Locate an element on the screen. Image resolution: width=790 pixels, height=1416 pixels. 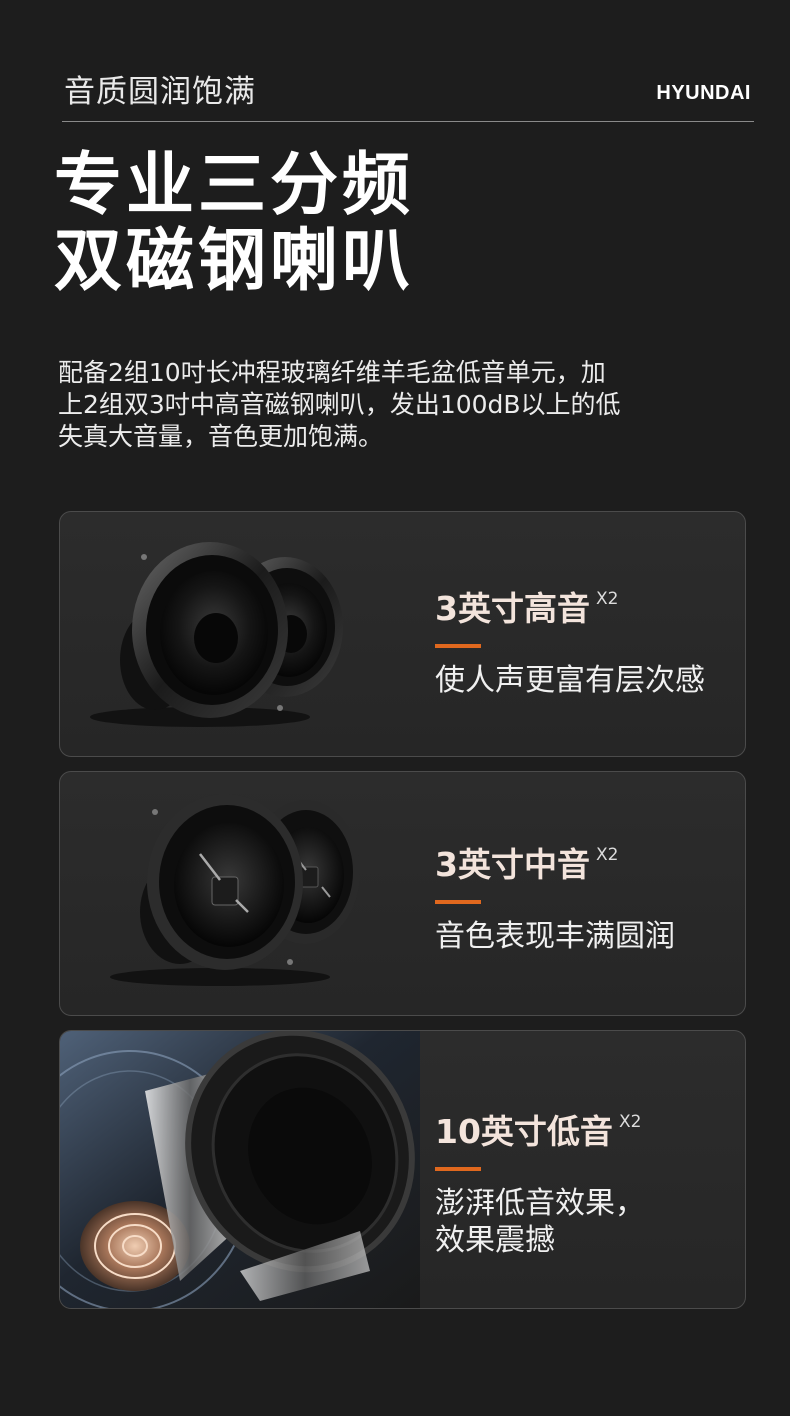
intro-line-3: 失真大音量，音色更加饱满。 is located at coordinates (221, 436).